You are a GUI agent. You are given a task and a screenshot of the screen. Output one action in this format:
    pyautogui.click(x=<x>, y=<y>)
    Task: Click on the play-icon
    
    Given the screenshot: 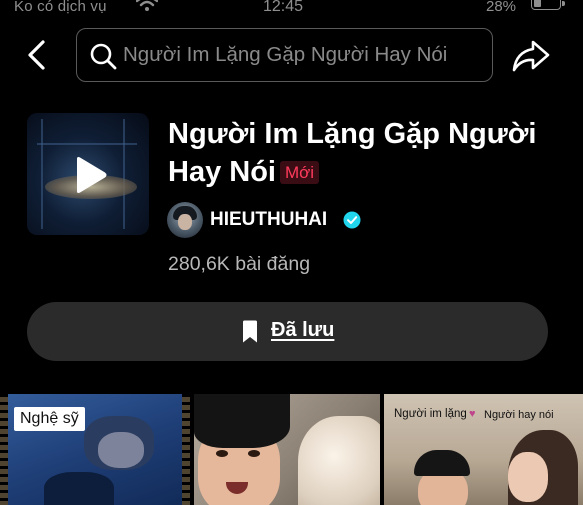 What is the action you would take?
    pyautogui.click(x=90, y=175)
    